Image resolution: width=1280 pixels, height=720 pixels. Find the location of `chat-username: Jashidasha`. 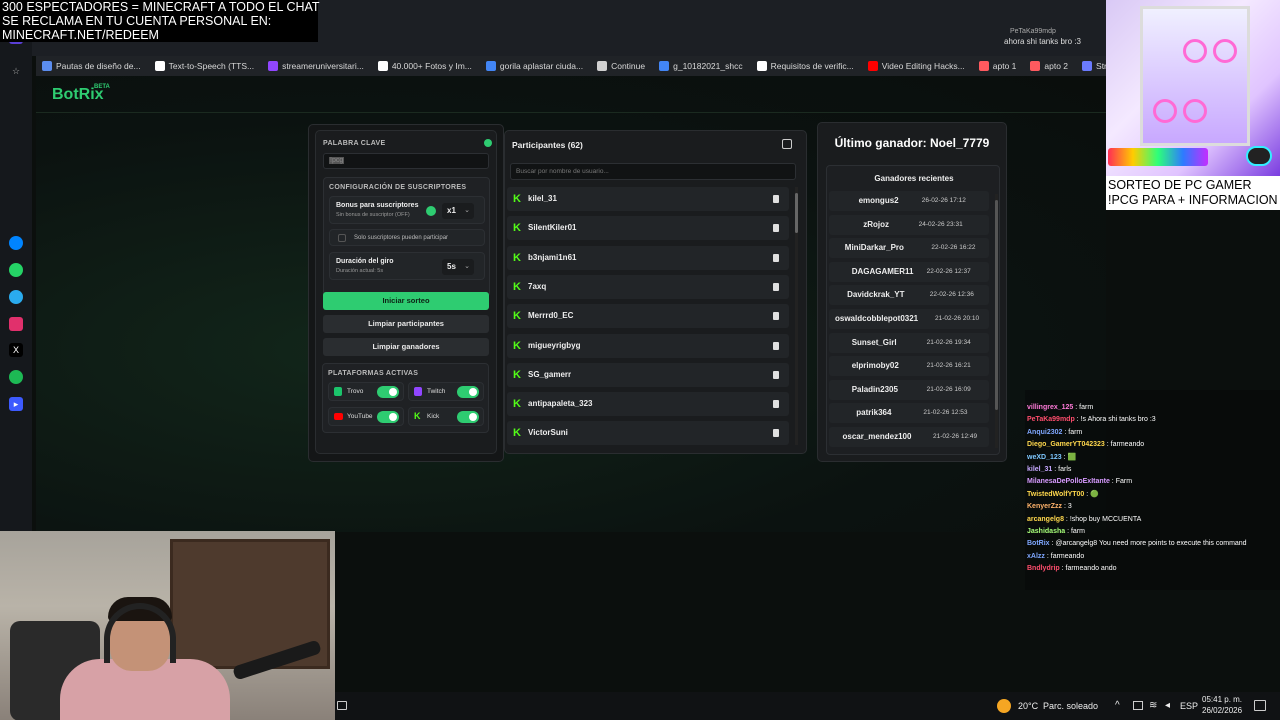

chat-username: Jashidasha is located at coordinates (1046, 531).